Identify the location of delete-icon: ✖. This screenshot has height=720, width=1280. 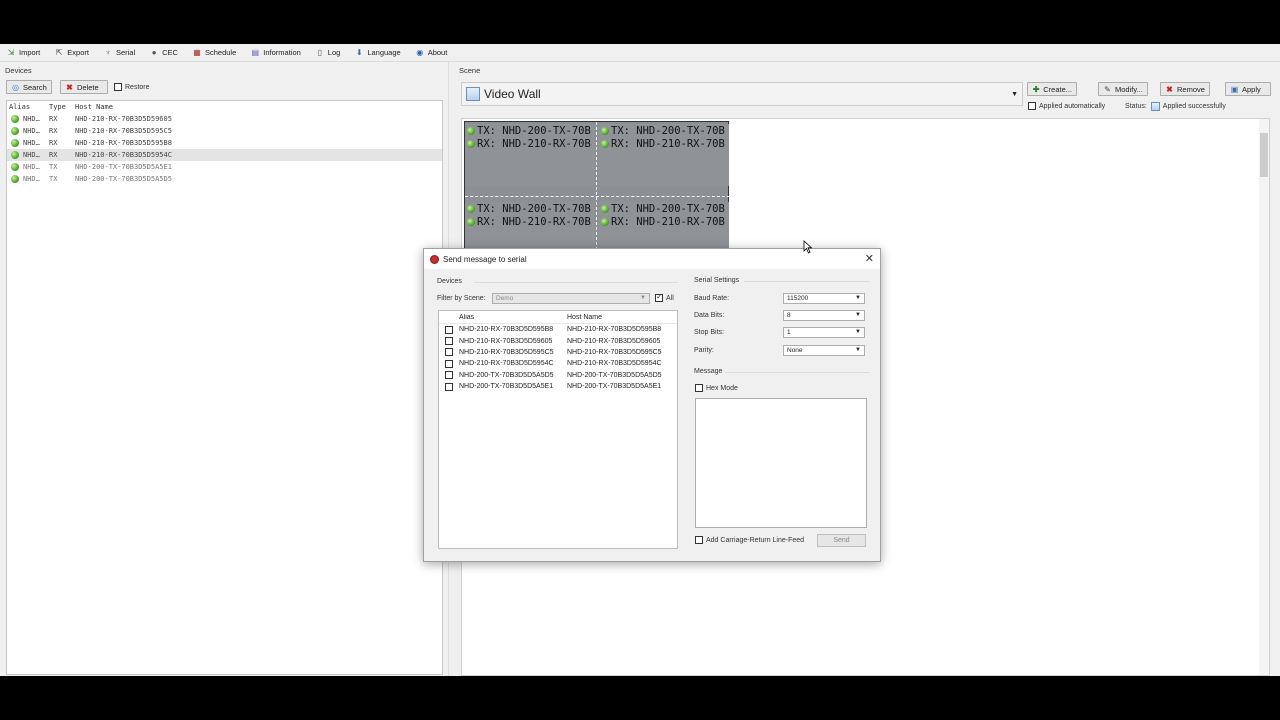
(1169, 89).